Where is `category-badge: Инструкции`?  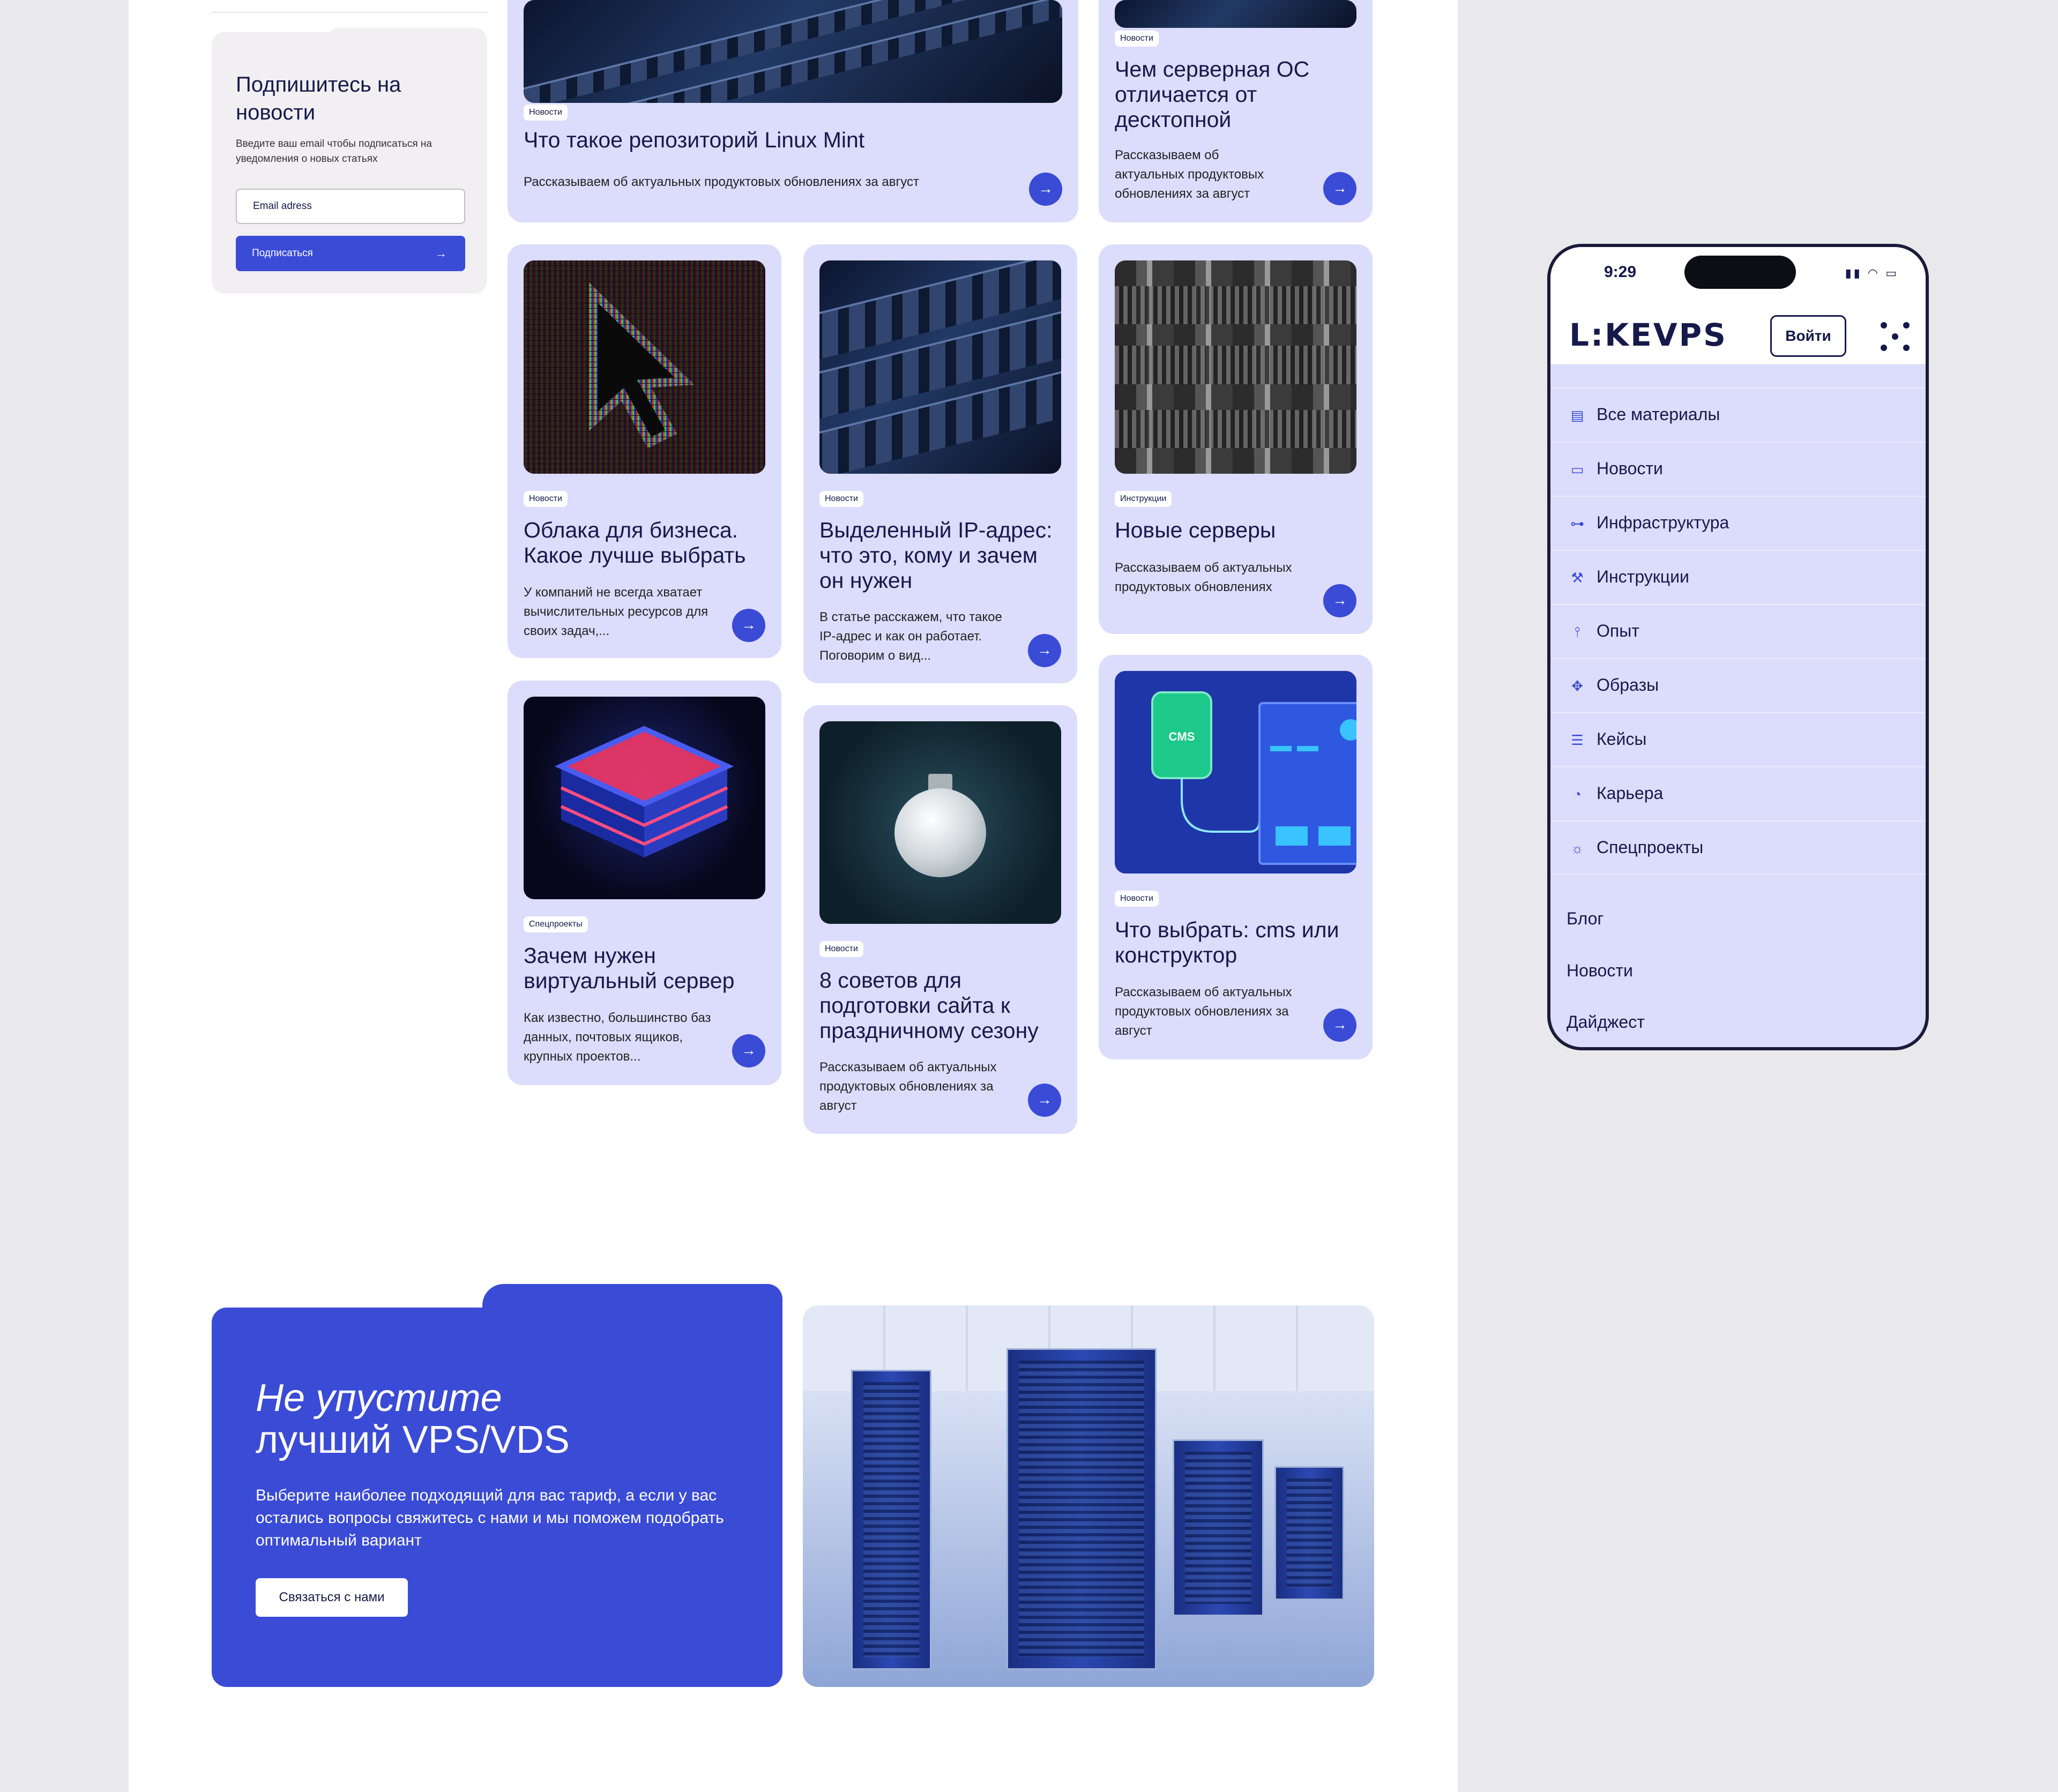 category-badge: Инструкции is located at coordinates (1143, 499).